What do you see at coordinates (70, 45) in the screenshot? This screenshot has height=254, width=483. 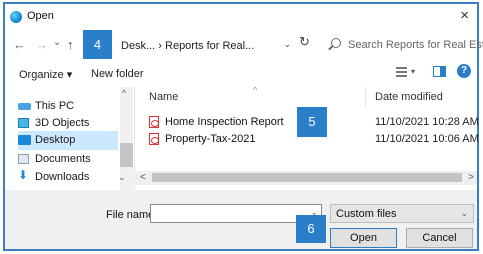 I see `up-arrow-icon: ↑` at bounding box center [70, 45].